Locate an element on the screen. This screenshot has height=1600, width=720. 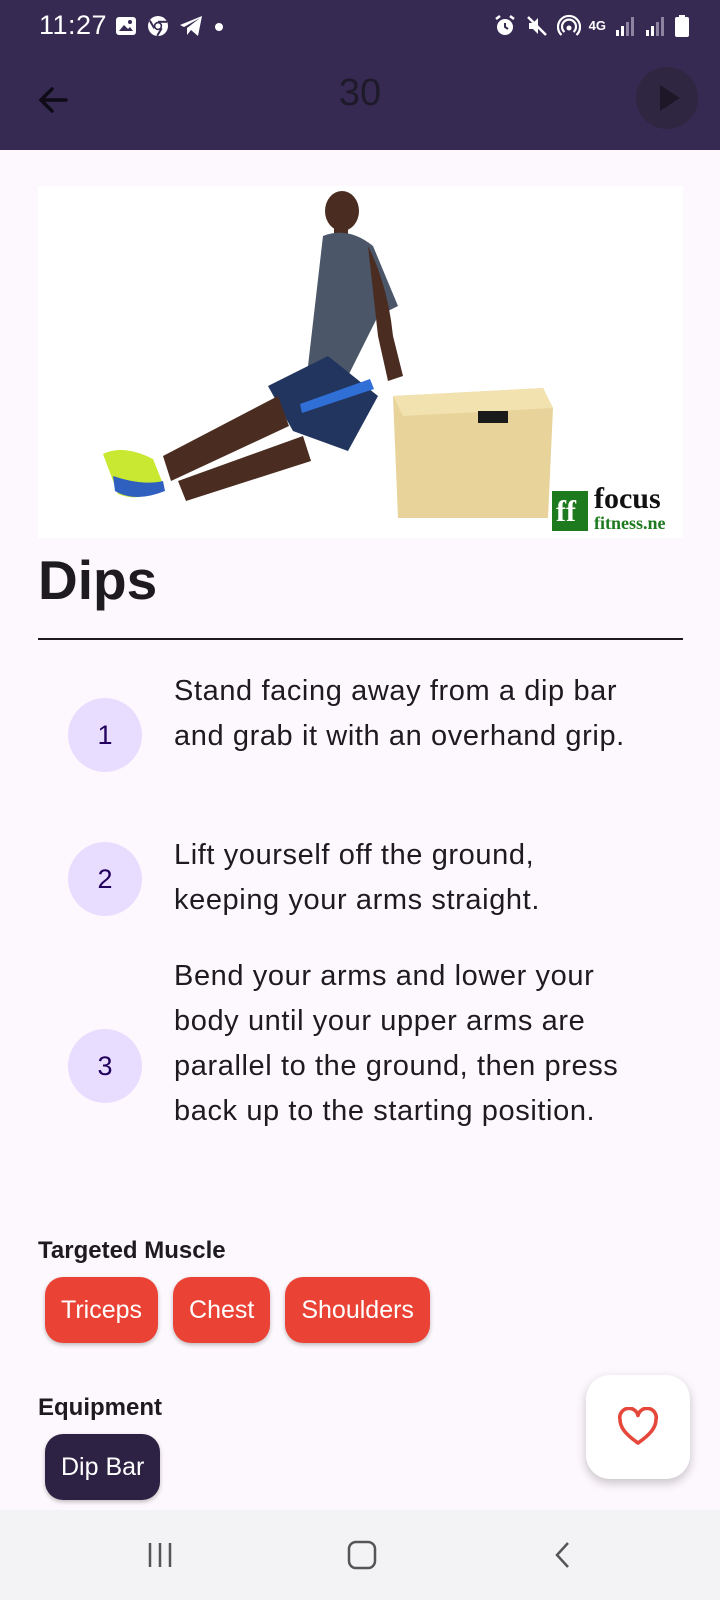
watermark-brand: focus is located at coordinates (627, 498).